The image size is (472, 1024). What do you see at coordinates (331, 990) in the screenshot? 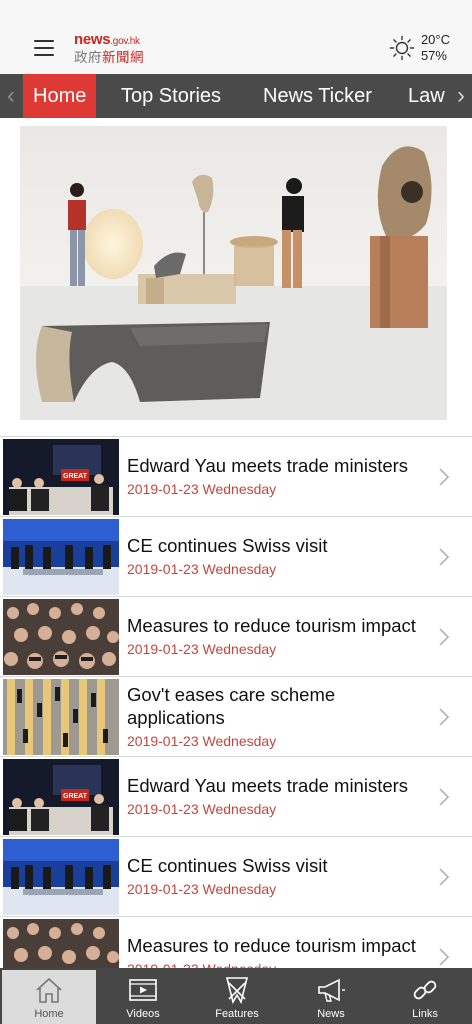
I see `megaphone-icon` at bounding box center [331, 990].